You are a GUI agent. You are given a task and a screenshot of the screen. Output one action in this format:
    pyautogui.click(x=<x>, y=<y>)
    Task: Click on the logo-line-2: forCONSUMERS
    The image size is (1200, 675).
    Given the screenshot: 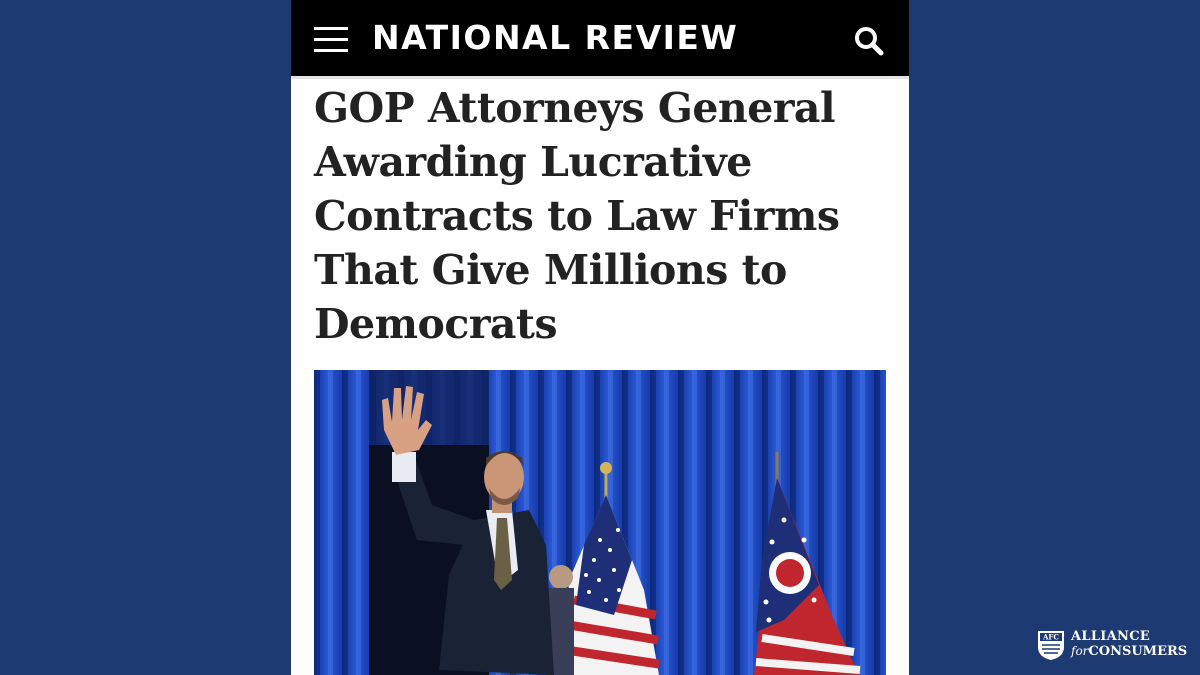 What is the action you would take?
    pyautogui.click(x=1129, y=651)
    